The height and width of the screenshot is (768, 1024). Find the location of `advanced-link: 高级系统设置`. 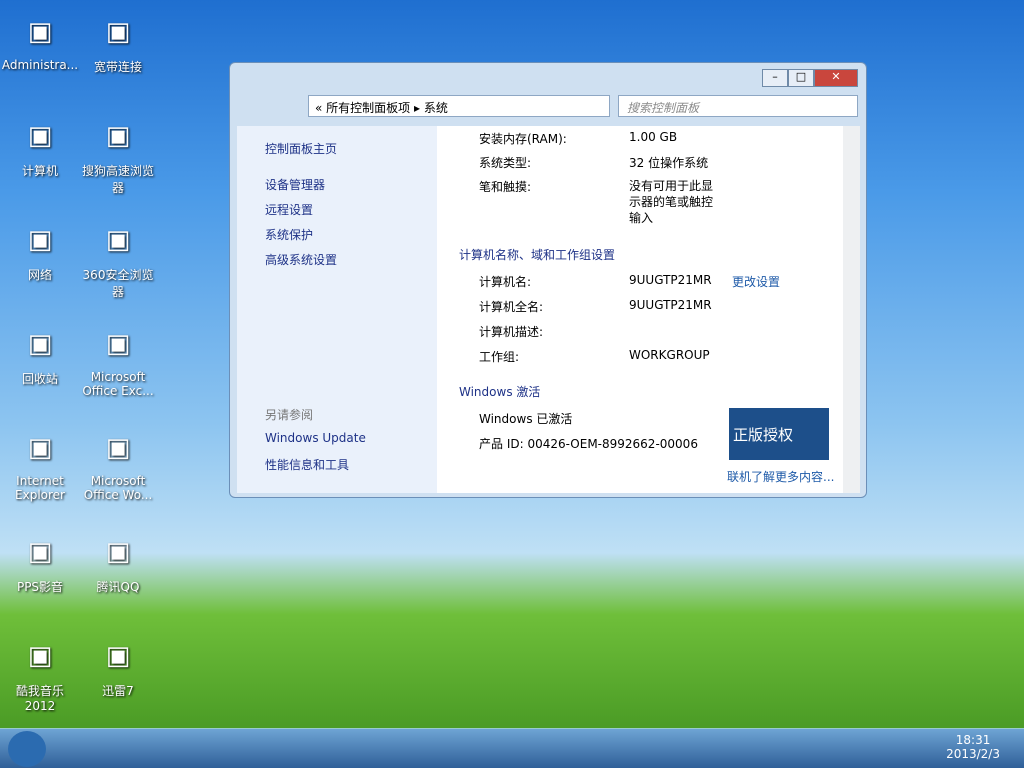

advanced-link: 高级系统设置 is located at coordinates (301, 259).